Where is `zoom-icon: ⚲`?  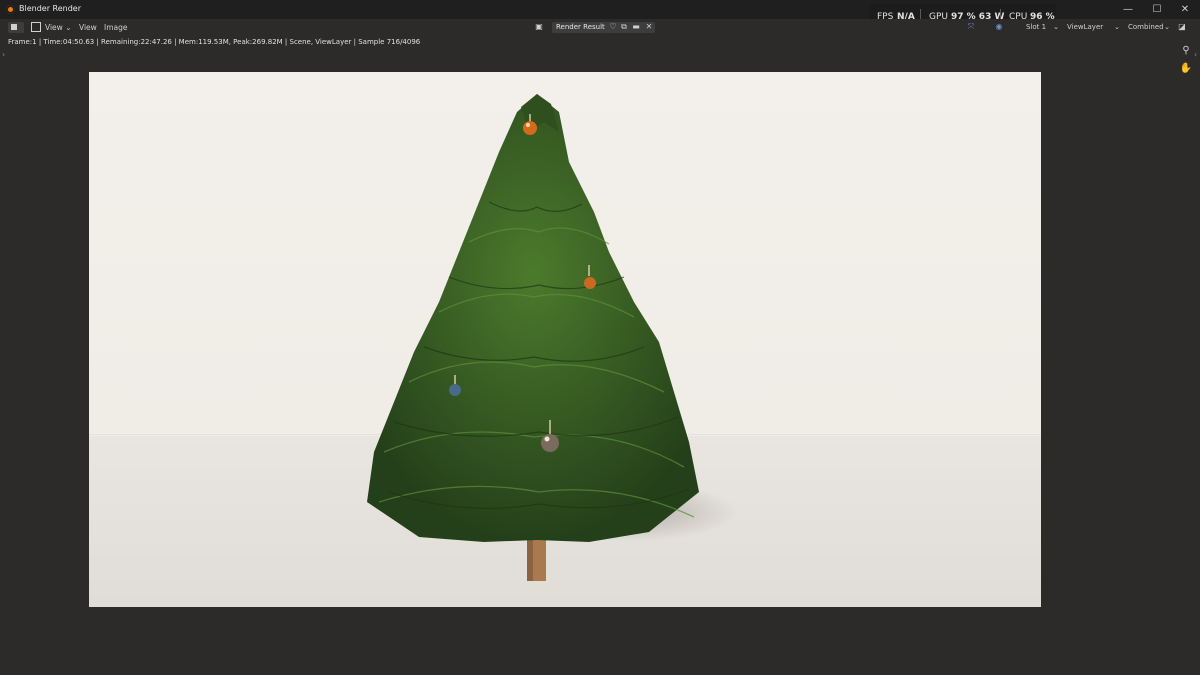
zoom-icon: ⚲ is located at coordinates (1186, 51).